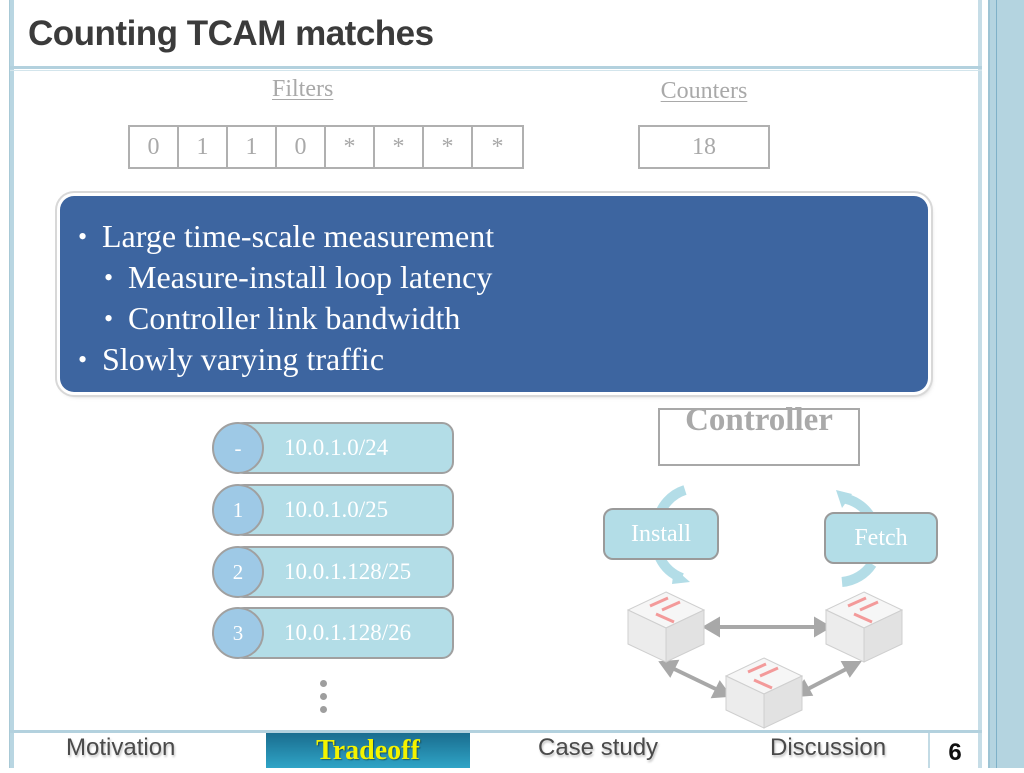 The image size is (1024, 773). What do you see at coordinates (11, 384) in the screenshot?
I see `slide-frame-left` at bounding box center [11, 384].